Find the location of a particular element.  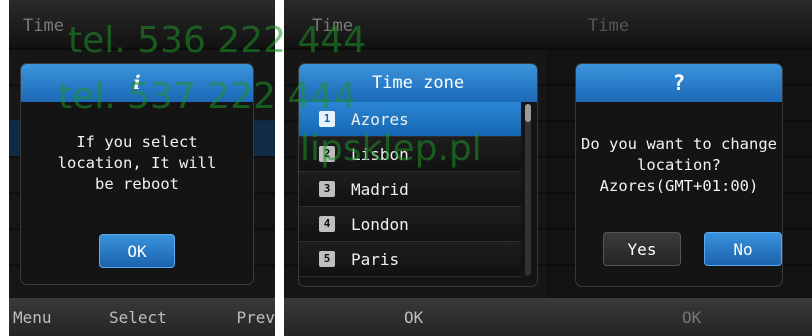

message-line: location? is located at coordinates (679, 165).